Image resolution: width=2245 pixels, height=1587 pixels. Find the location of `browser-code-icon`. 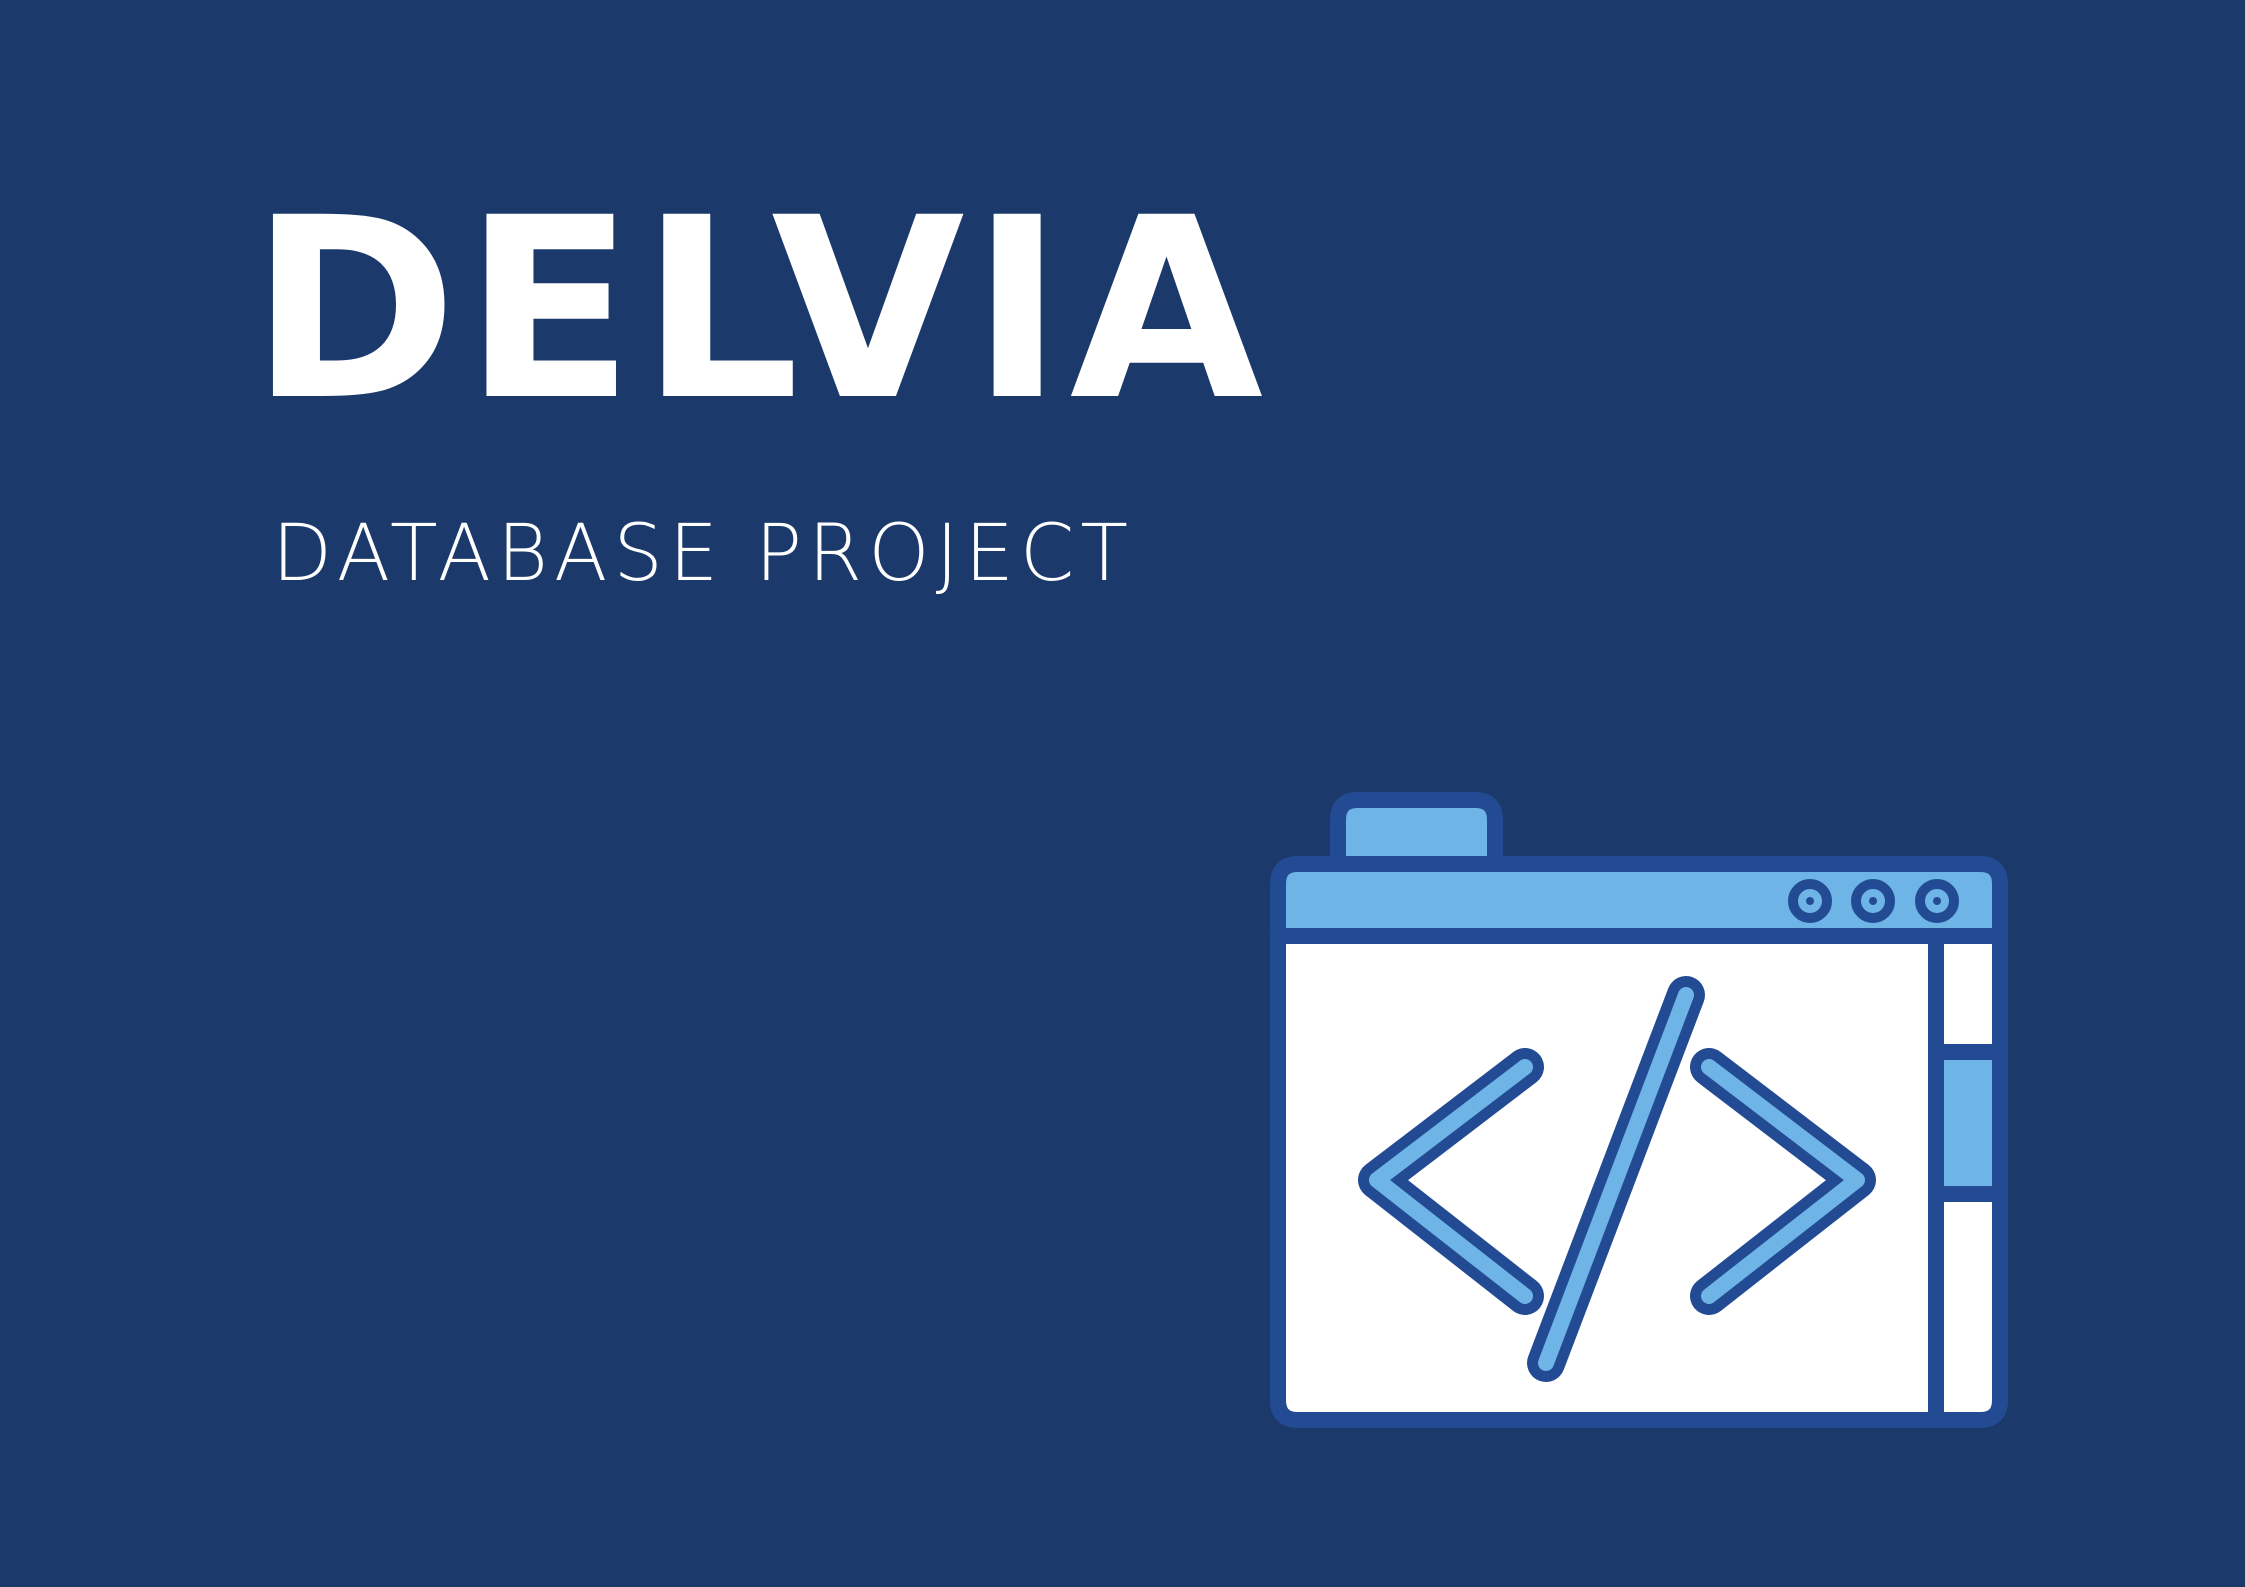

browser-code-icon is located at coordinates (1639, 1110).